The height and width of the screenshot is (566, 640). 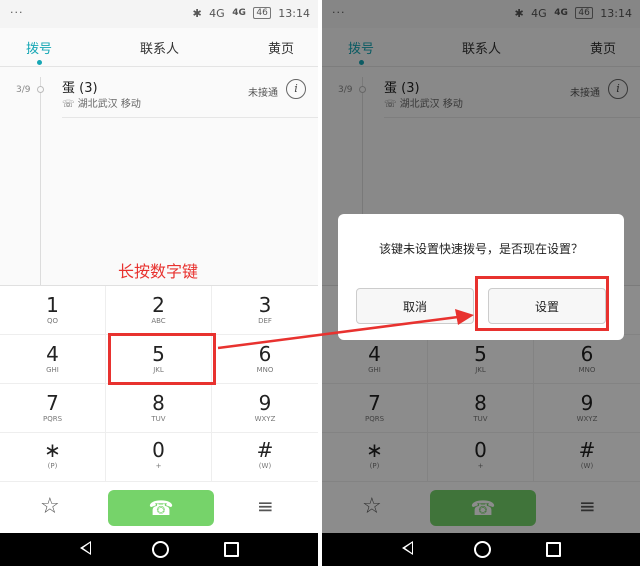 What do you see at coordinates (70, 104) in the screenshot?
I see `missed-call-icon: ☏` at bounding box center [70, 104].